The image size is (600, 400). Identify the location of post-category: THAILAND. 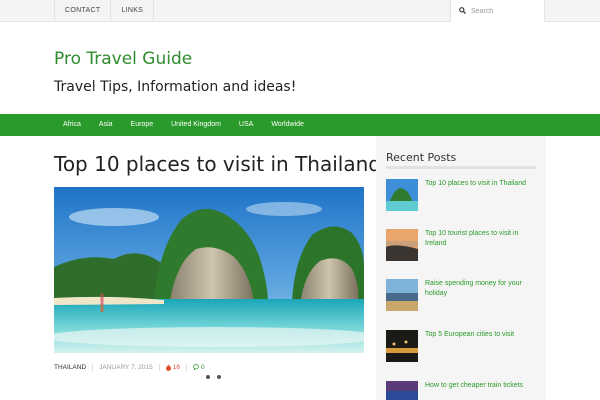
(70, 367).